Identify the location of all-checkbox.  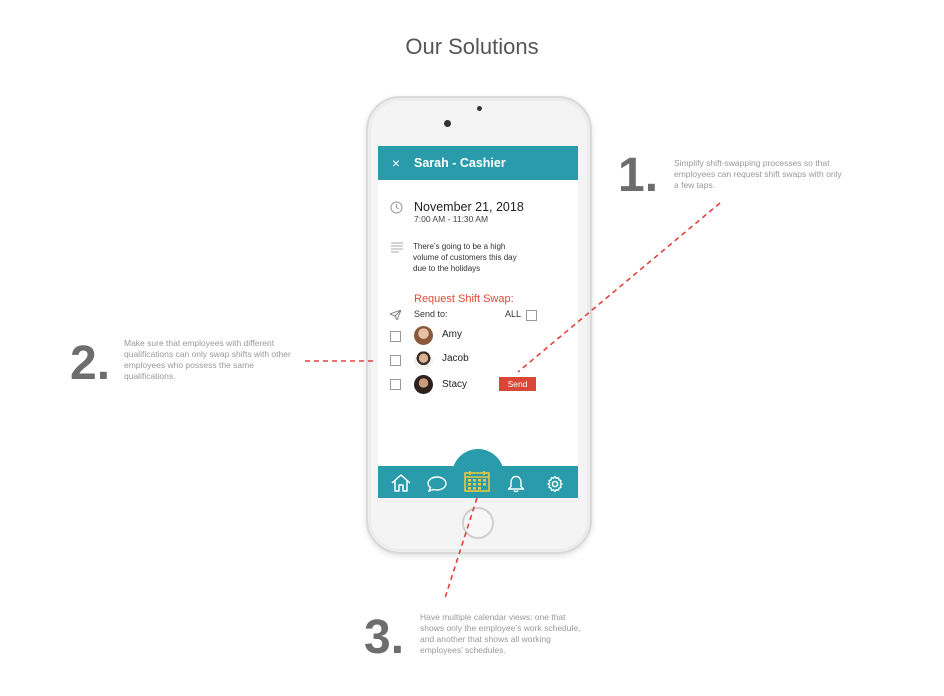
(531, 315).